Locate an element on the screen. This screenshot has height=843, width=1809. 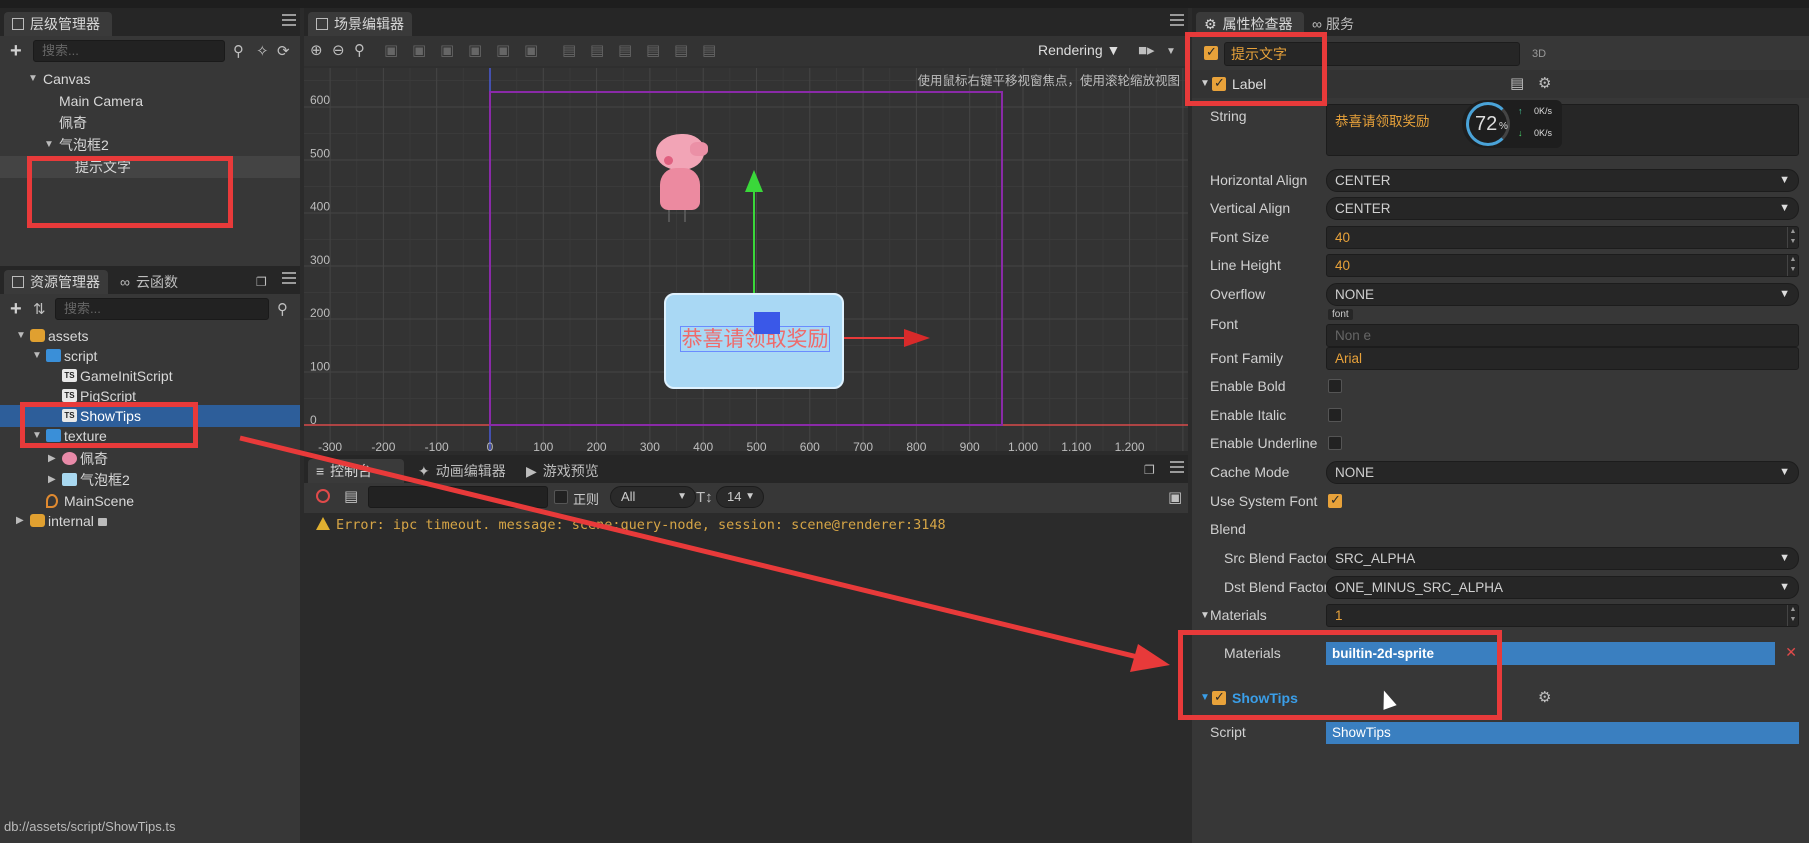
mode-3d-toggle: 3D is located at coordinates (1539, 54).